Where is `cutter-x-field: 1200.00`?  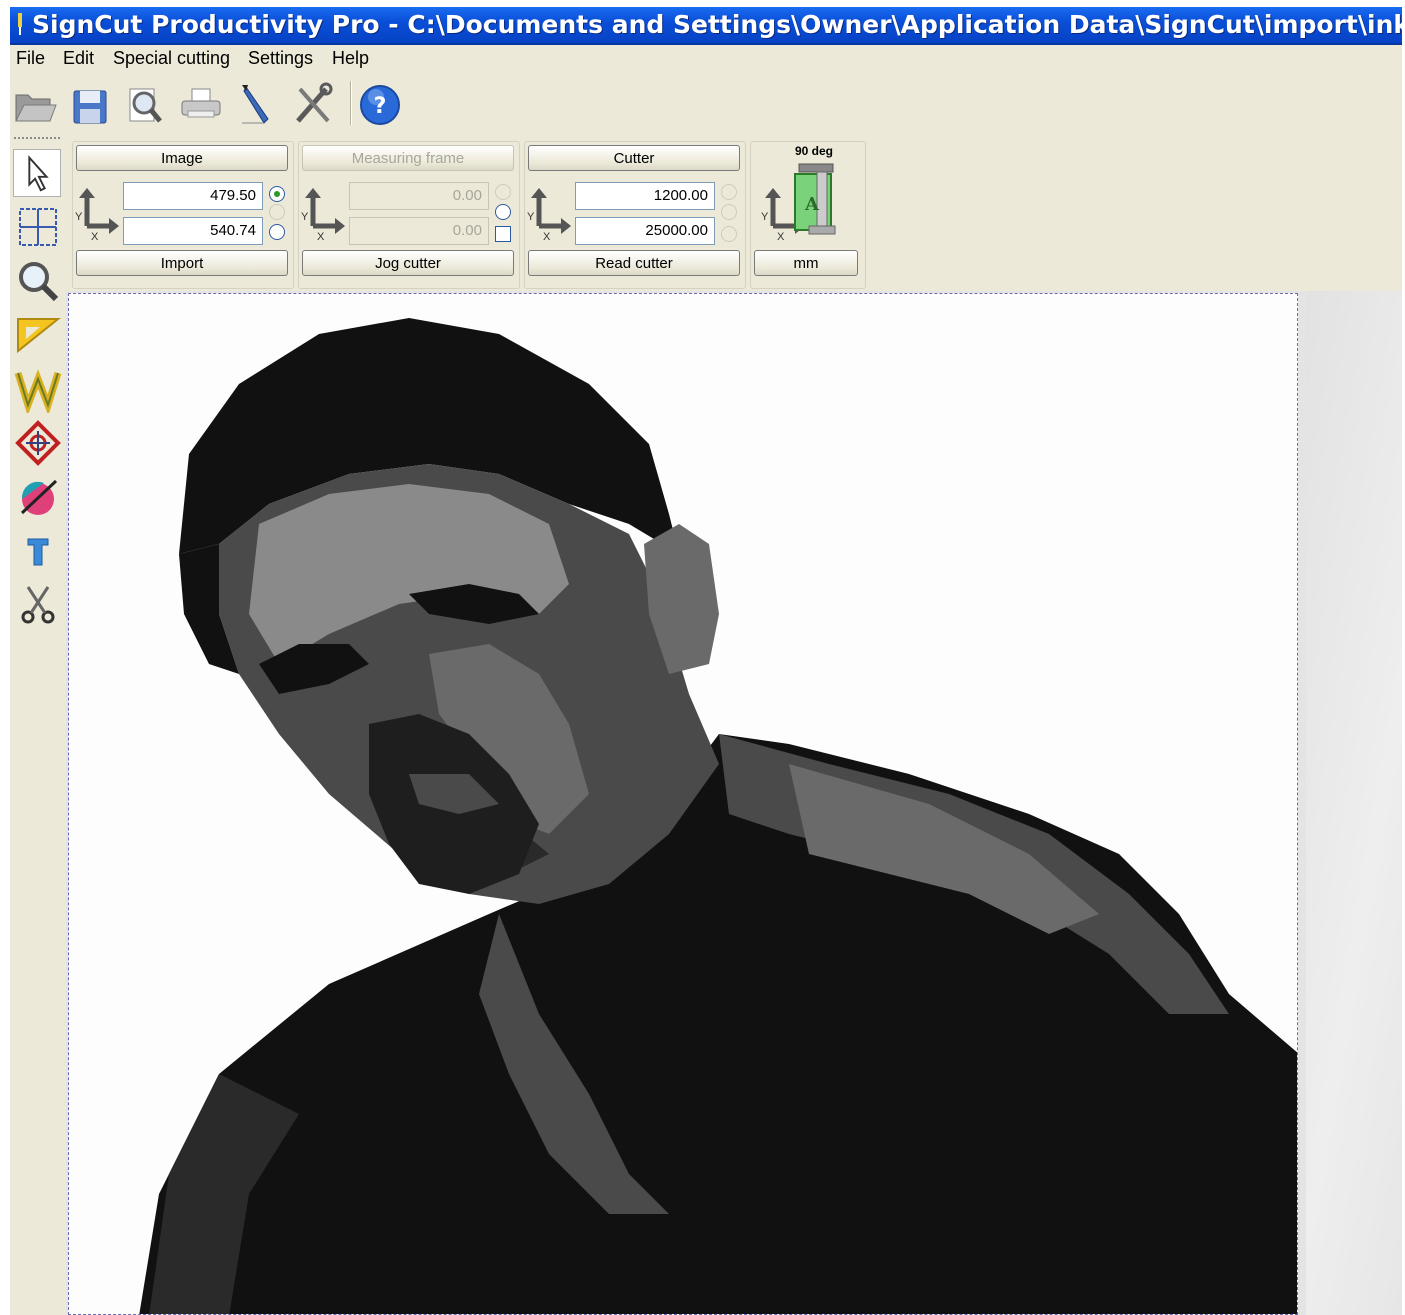 cutter-x-field: 1200.00 is located at coordinates (645, 196).